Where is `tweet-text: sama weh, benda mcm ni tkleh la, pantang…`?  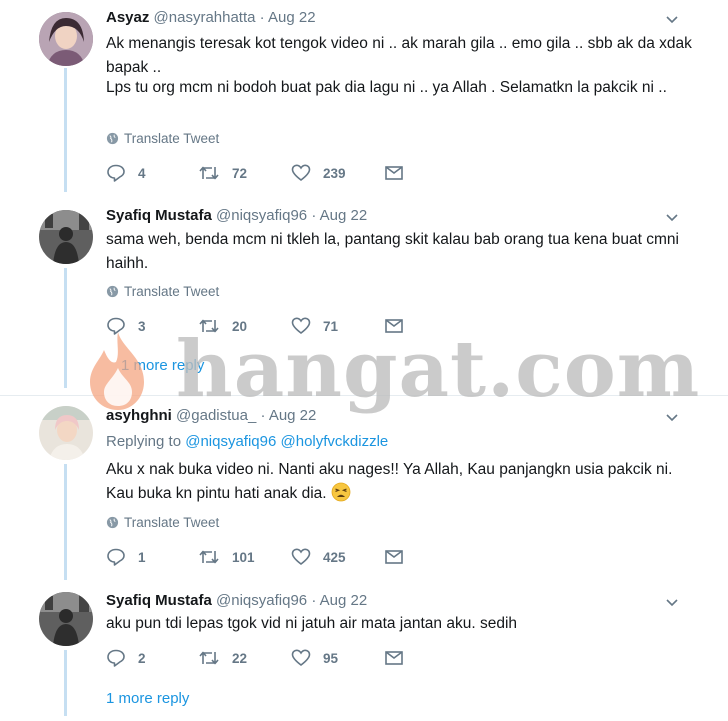
tweet-text: sama weh, benda mcm ni tkleh la, pantang… is located at coordinates (392, 251).